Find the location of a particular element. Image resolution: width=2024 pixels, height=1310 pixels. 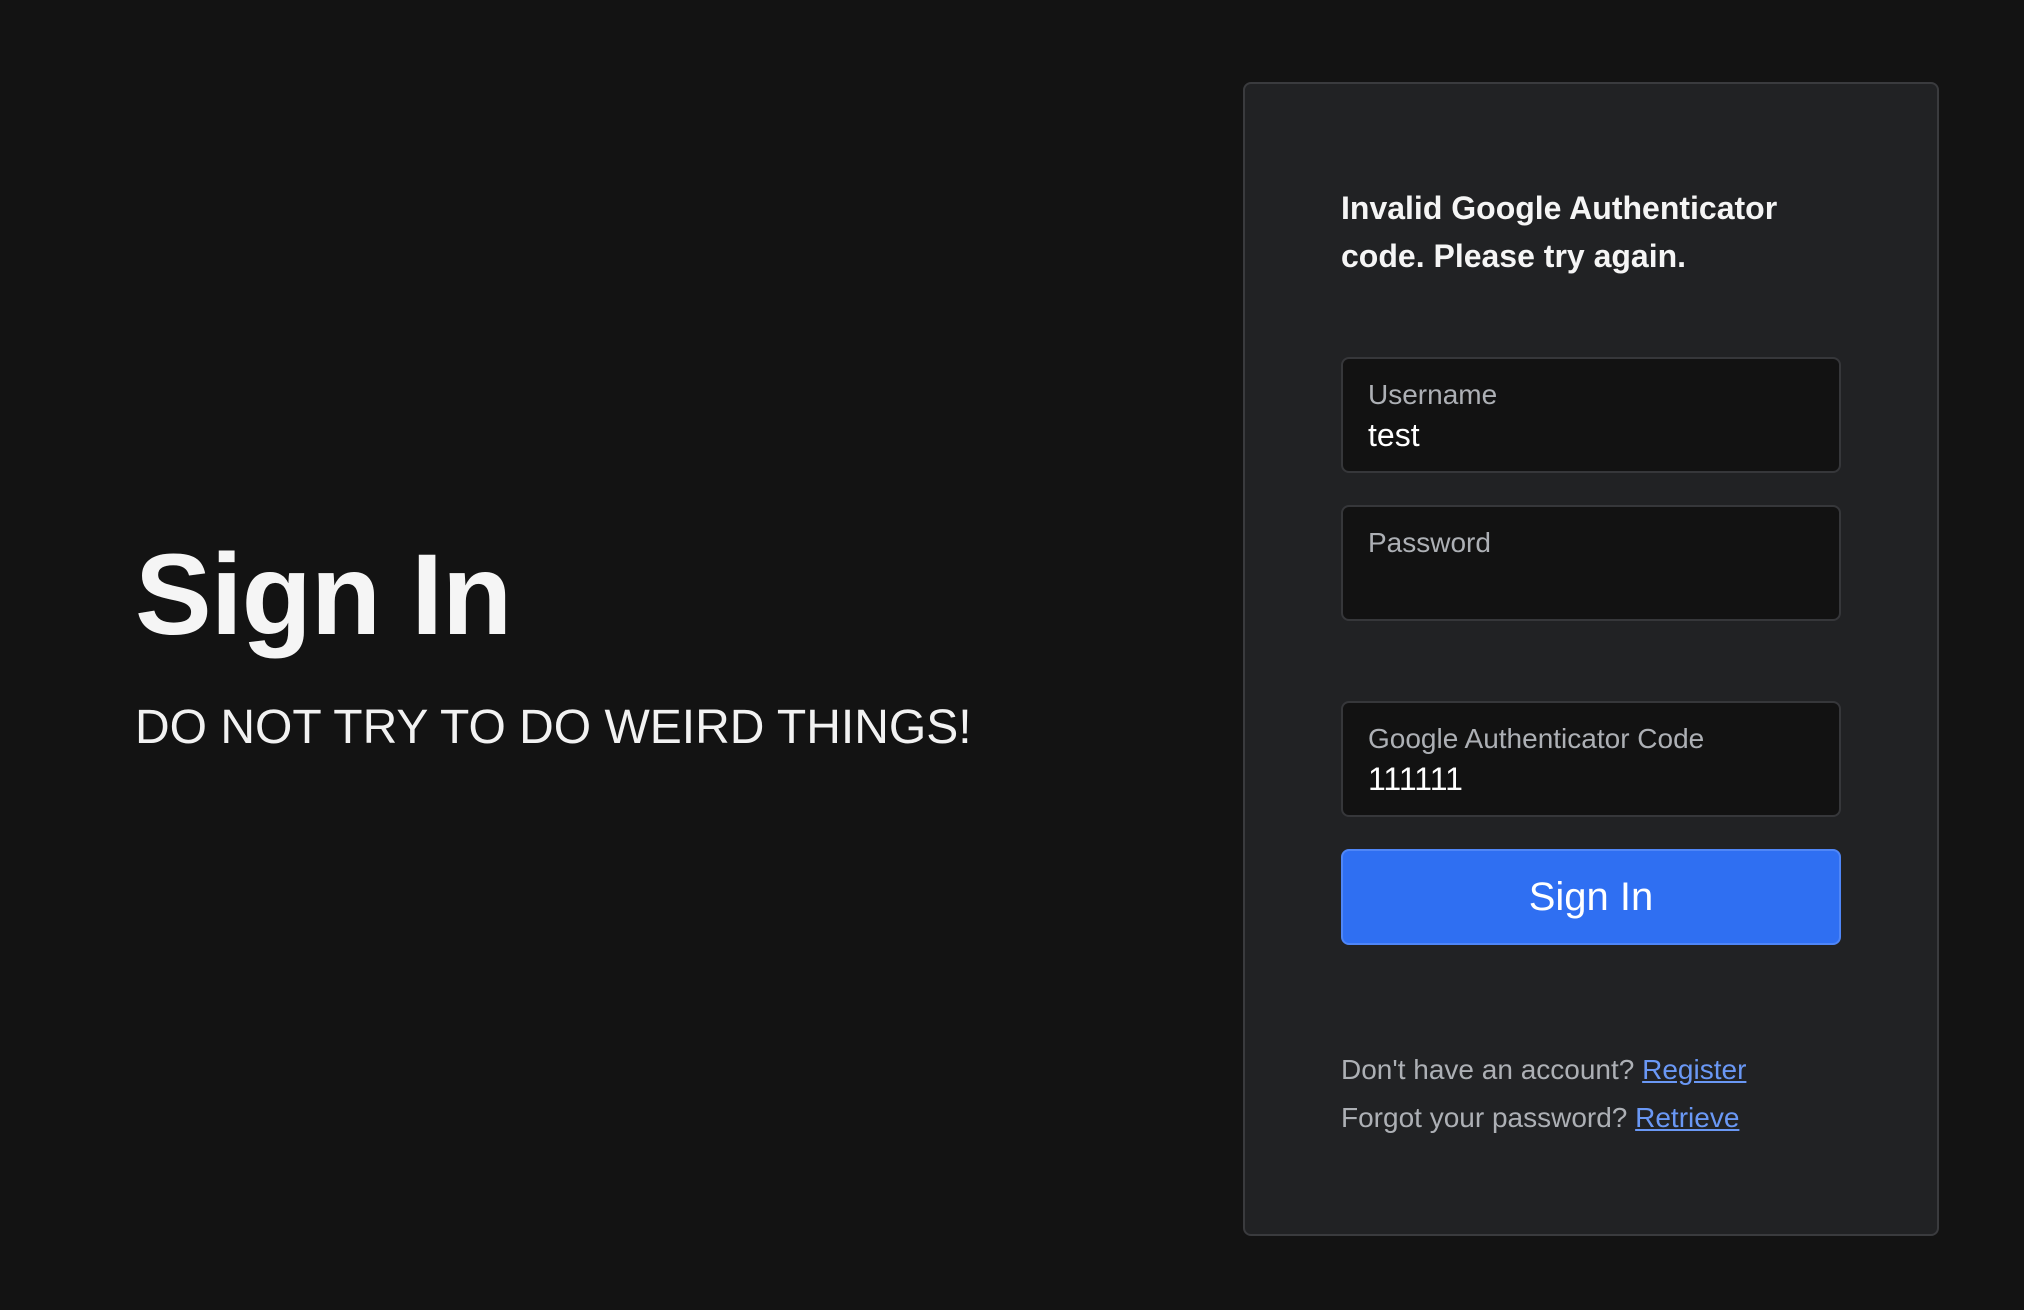

register-row: Don't have an account? Register is located at coordinates (1621, 1070).